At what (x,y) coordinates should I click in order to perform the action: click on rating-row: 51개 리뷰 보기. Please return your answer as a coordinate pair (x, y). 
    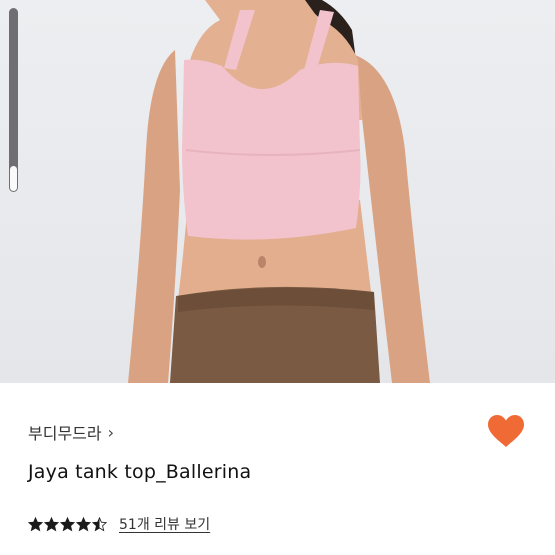
    Looking at the image, I should click on (119, 524).